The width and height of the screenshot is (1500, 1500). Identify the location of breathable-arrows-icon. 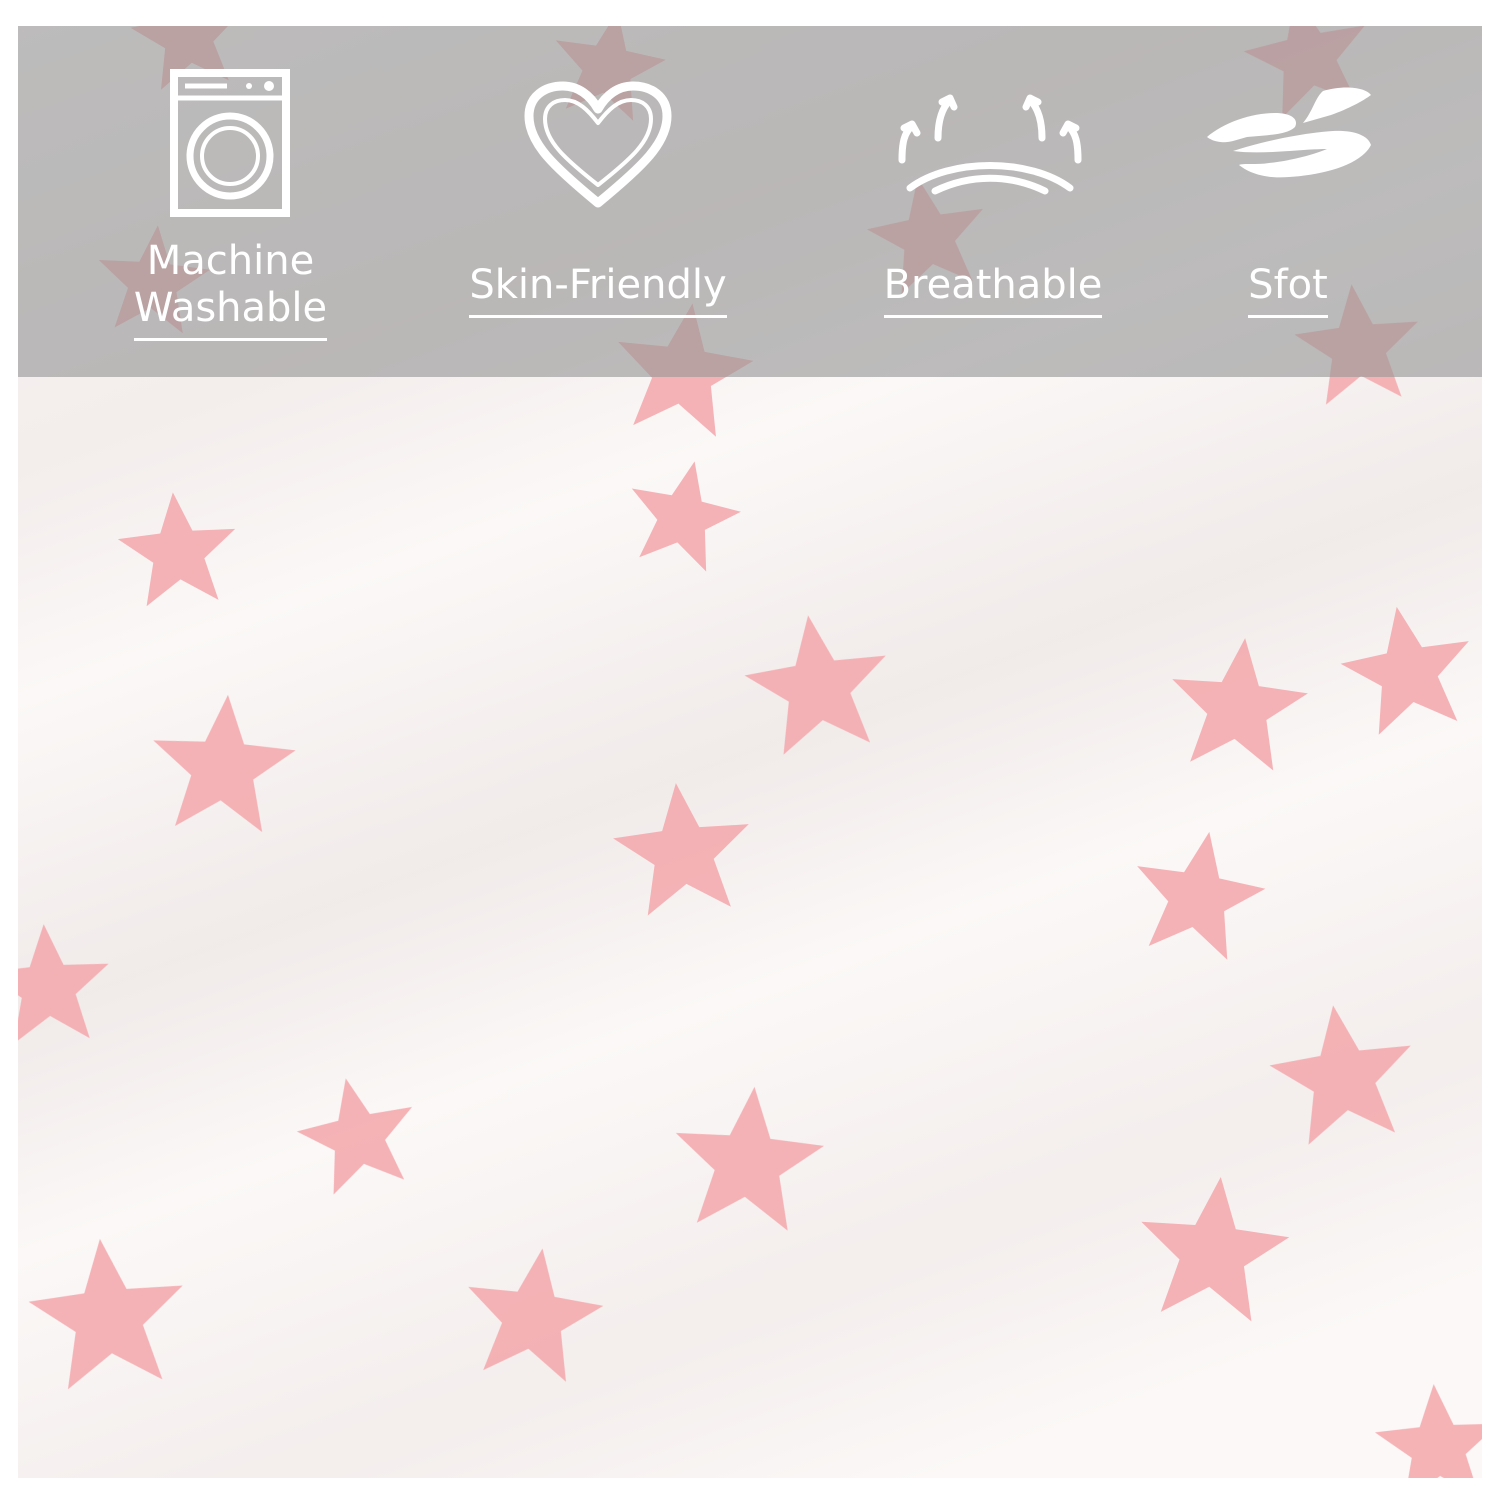
(990, 144).